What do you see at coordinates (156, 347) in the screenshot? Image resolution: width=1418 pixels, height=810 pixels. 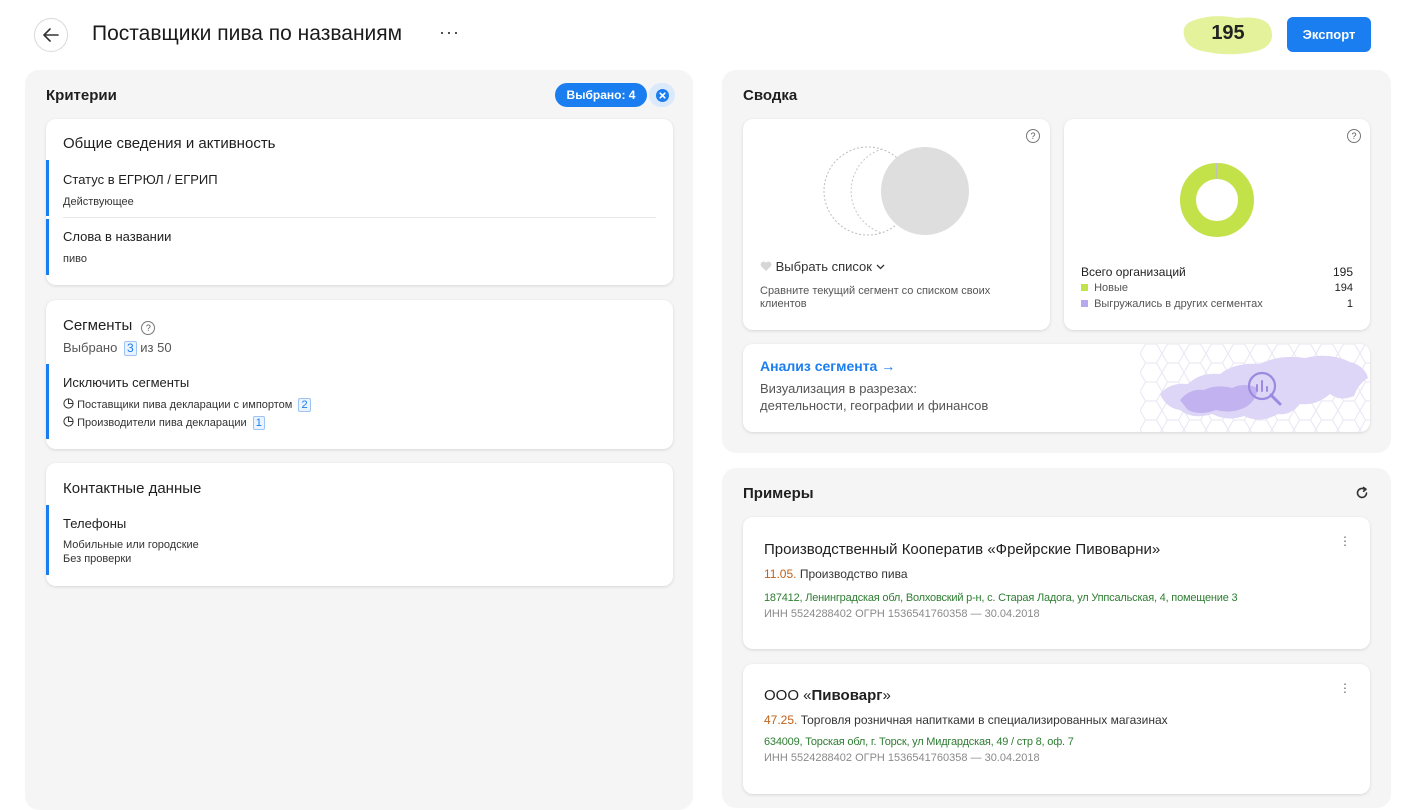 I see `segments-selected-suffix: из 50` at bounding box center [156, 347].